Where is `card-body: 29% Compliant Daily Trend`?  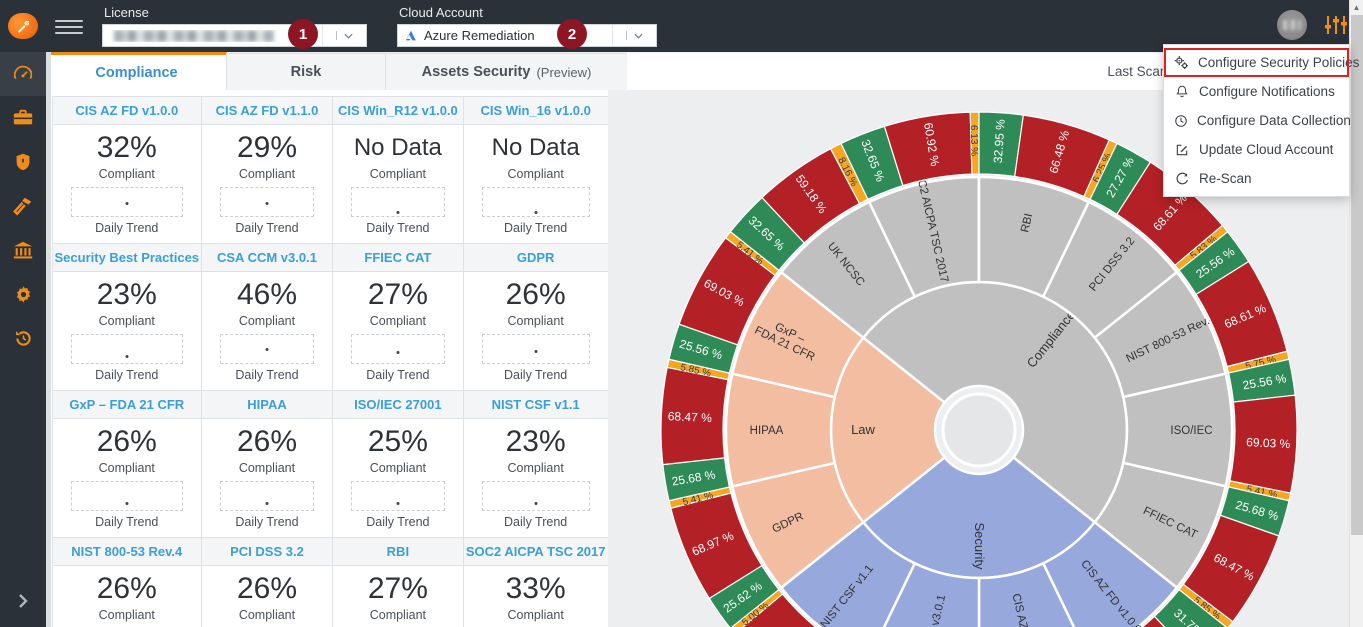 card-body: 29% Compliant Daily Trend is located at coordinates (267, 184).